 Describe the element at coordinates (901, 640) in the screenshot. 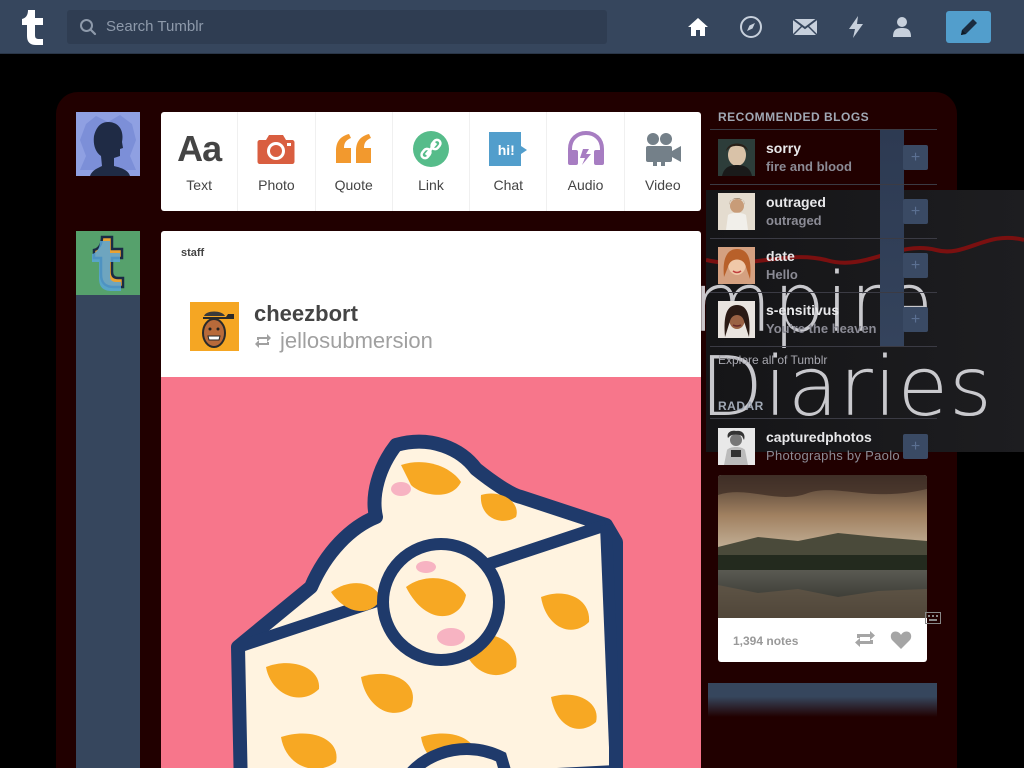

I see `heart-icon` at that location.